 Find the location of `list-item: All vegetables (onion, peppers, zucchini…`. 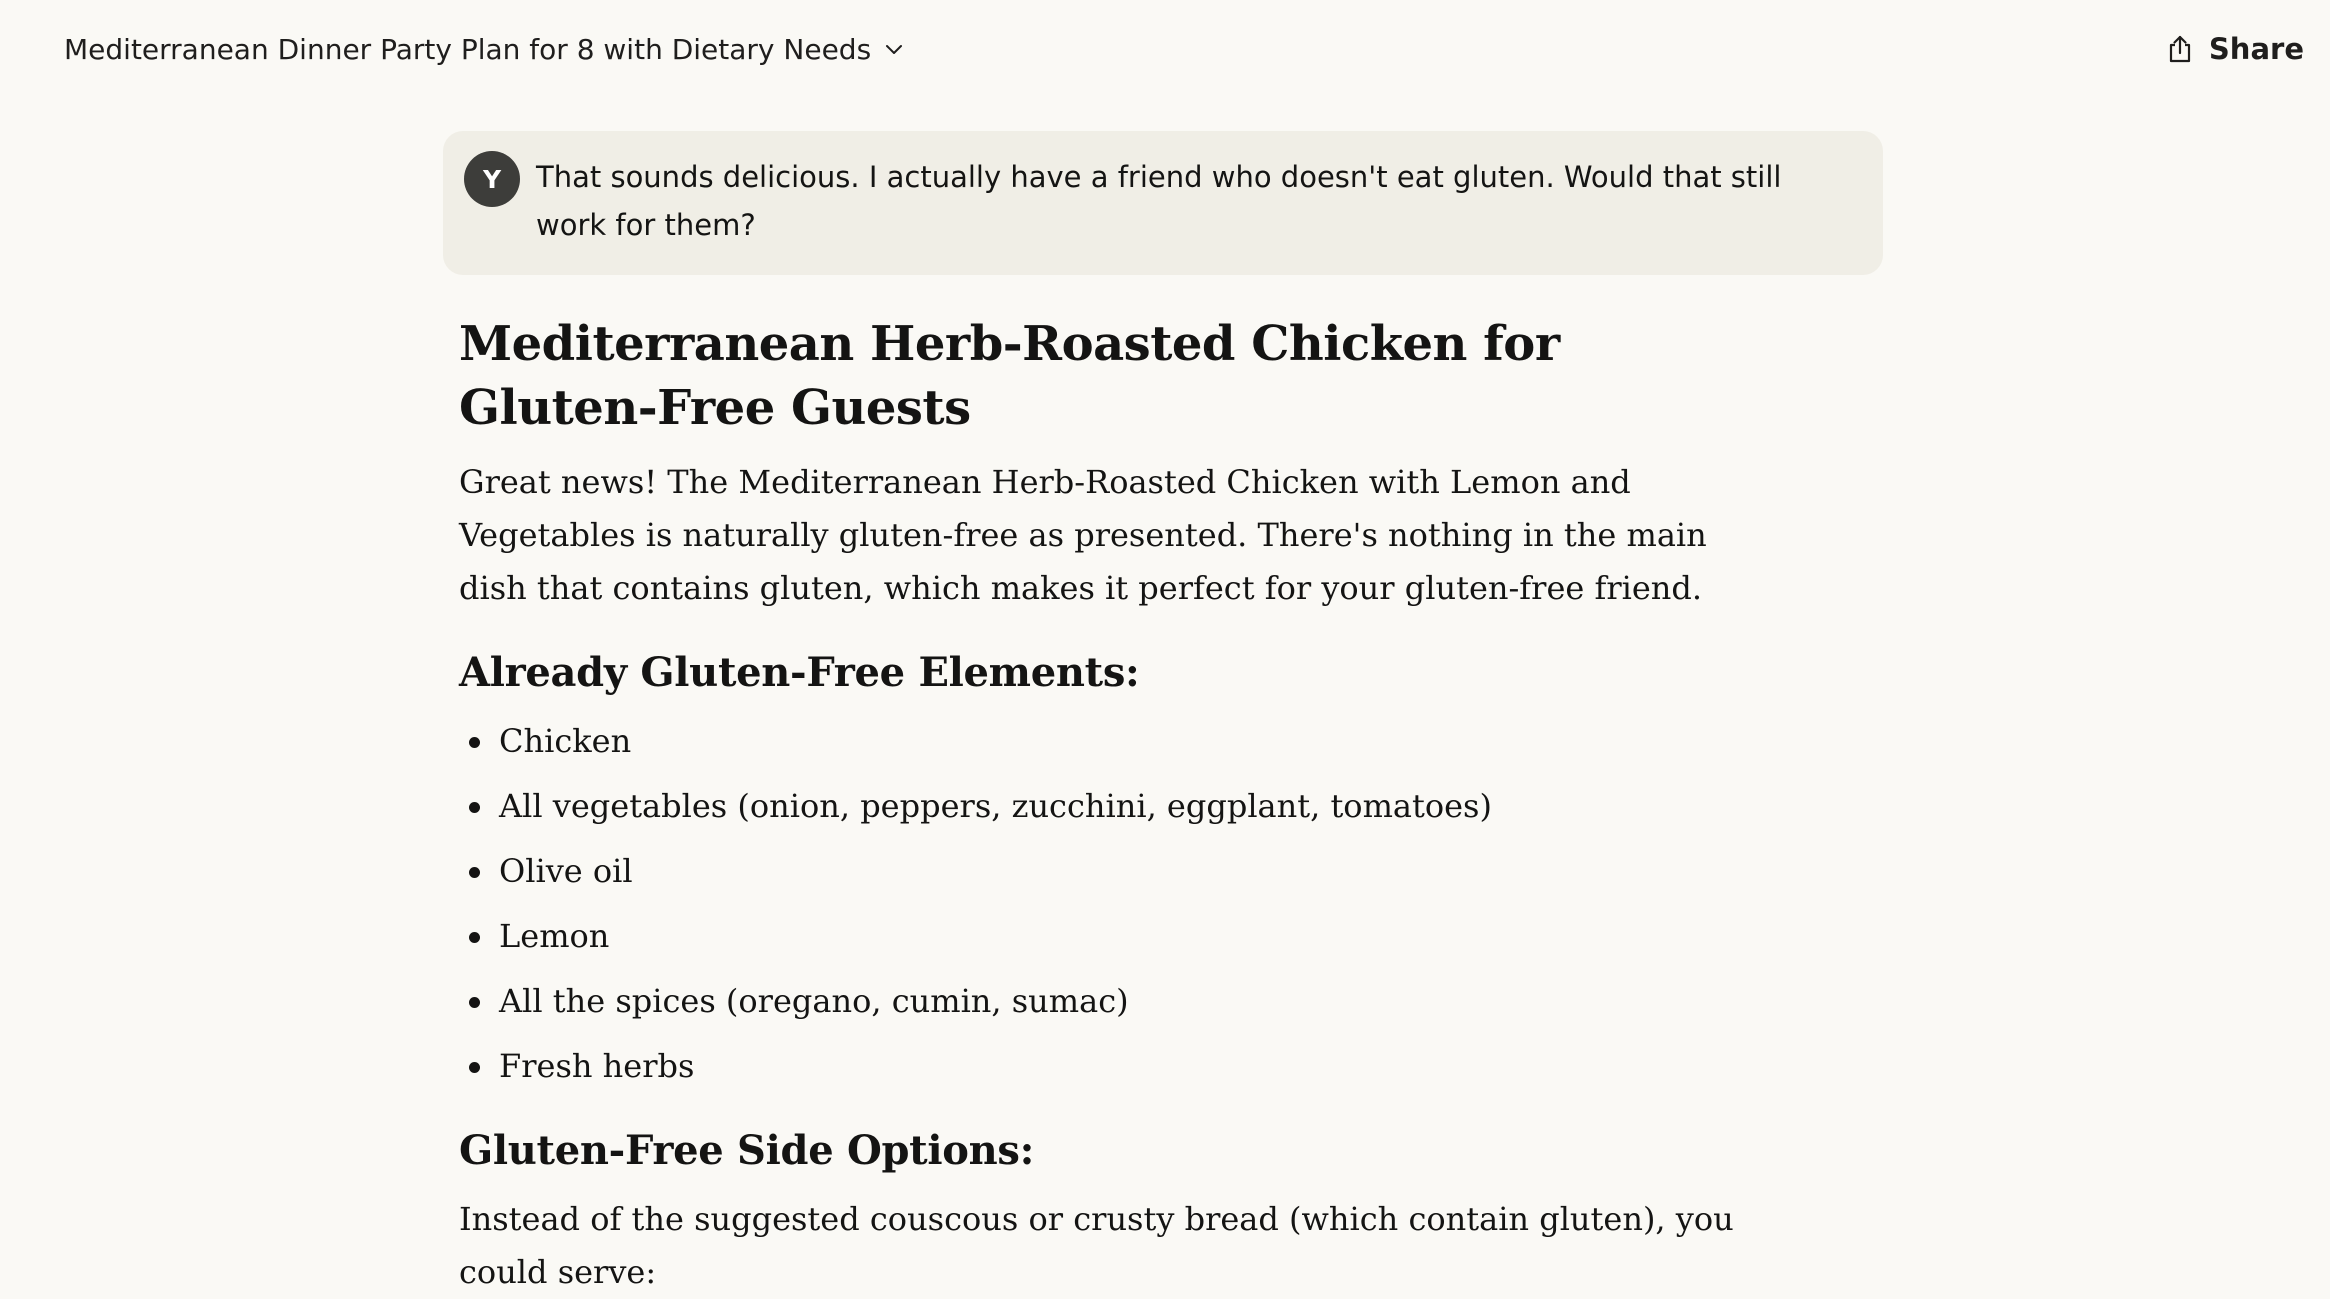

list-item: All vegetables (onion, peppers, zucchini… is located at coordinates (1109, 806).